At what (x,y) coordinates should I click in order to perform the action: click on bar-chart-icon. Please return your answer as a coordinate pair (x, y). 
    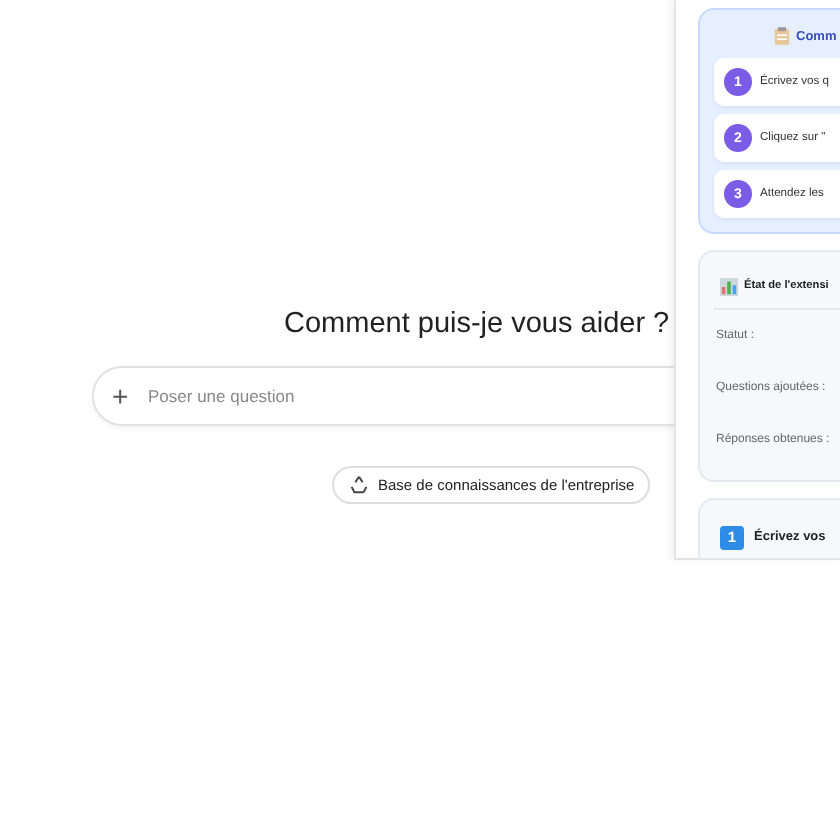
    Looking at the image, I should click on (729, 286).